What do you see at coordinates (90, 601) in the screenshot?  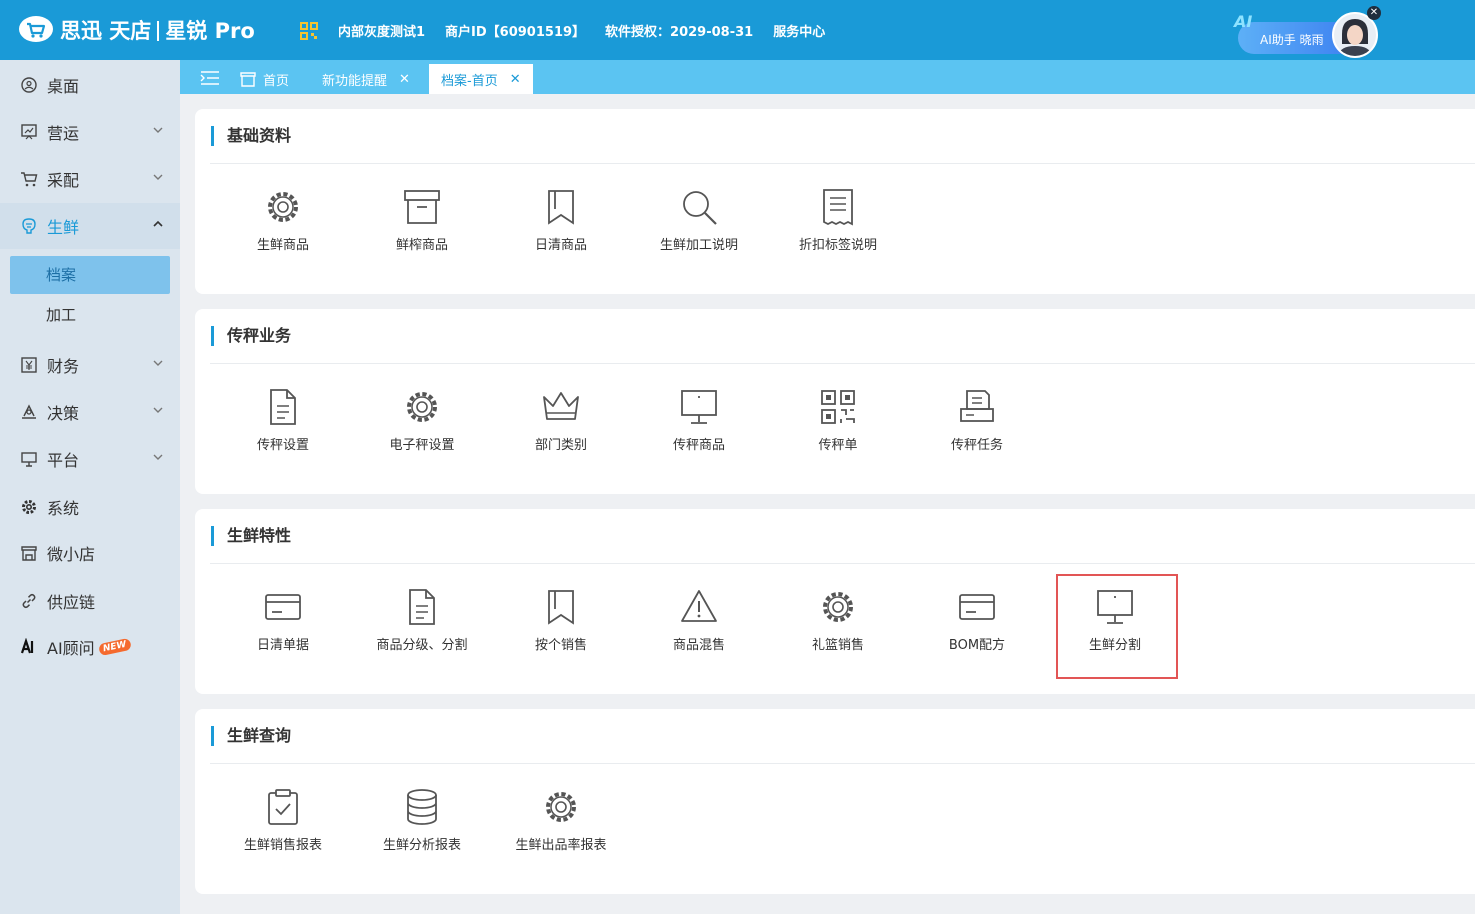 I see `sidebar-item-supply-chain: 供应链` at bounding box center [90, 601].